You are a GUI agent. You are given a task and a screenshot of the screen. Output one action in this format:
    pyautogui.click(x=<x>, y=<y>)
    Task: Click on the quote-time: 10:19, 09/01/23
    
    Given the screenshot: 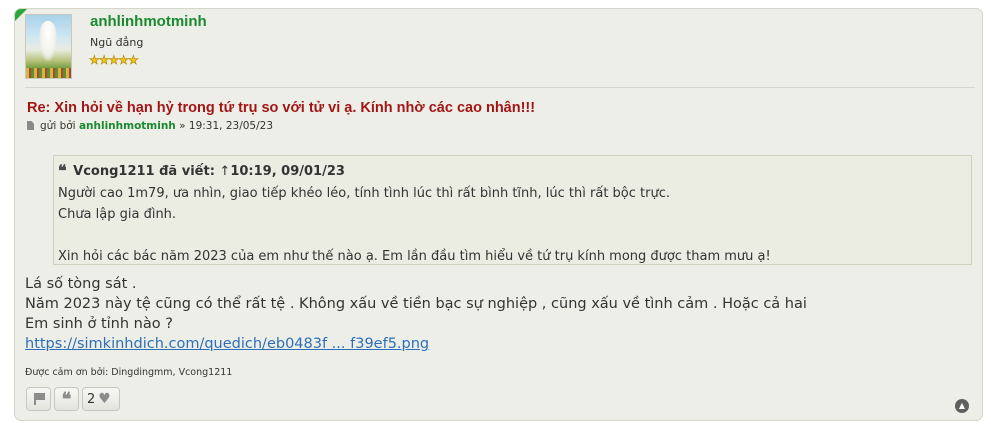 What is the action you would take?
    pyautogui.click(x=287, y=171)
    